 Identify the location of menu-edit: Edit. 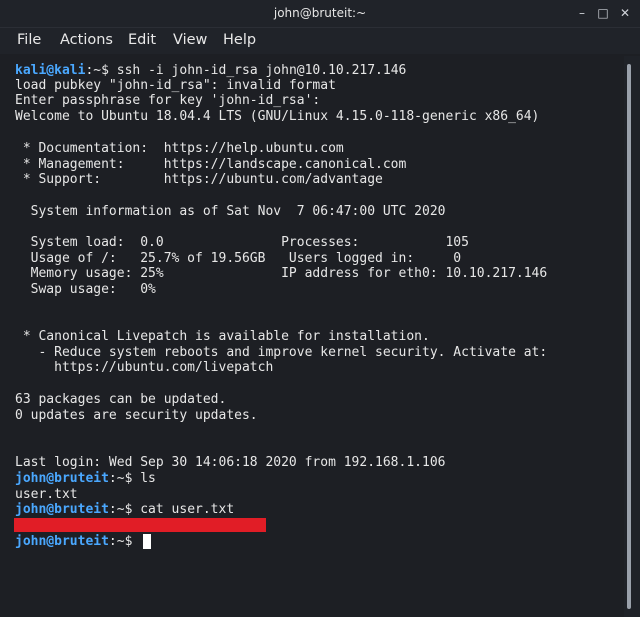
(142, 40).